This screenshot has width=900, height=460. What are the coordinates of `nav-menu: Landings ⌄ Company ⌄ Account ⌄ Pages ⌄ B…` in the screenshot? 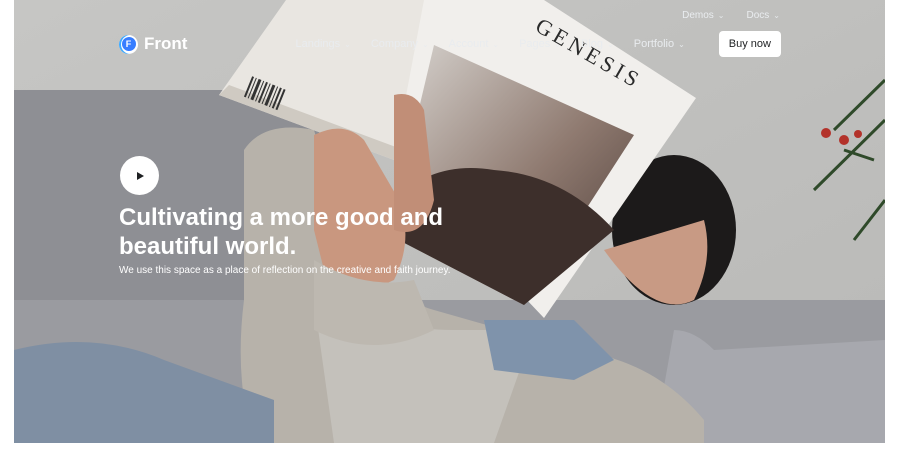 It's located at (538, 44).